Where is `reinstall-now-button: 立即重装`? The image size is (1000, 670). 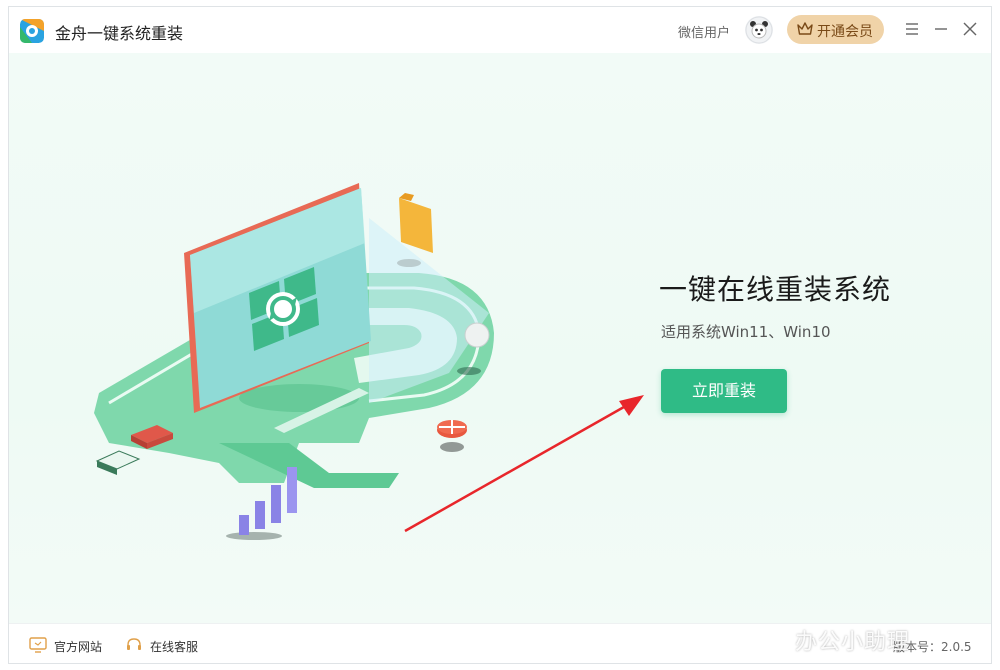
reinstall-now-button: 立即重装 is located at coordinates (724, 391).